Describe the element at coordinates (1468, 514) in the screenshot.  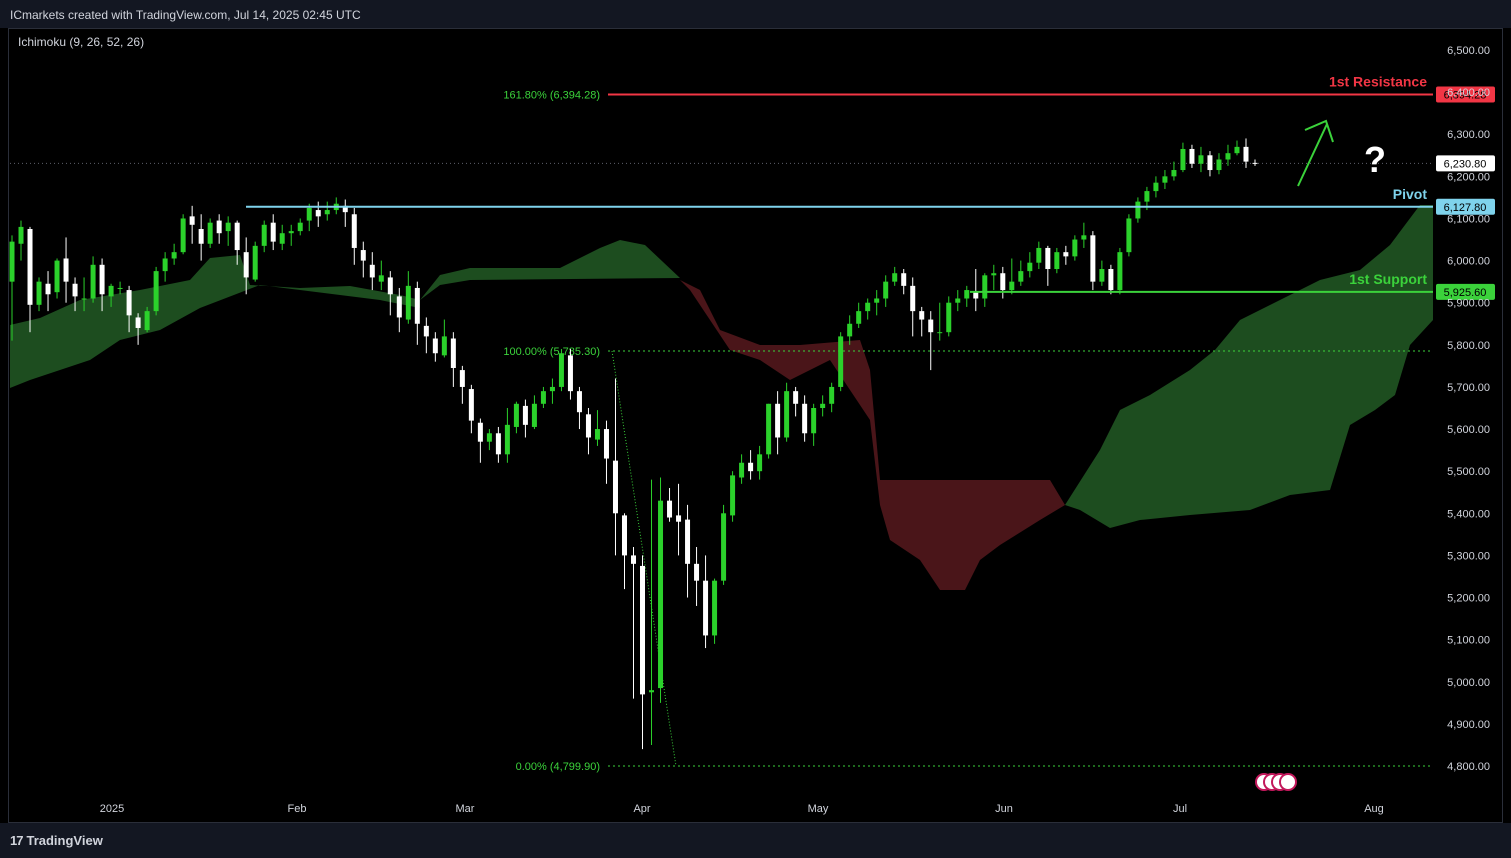
I see `y-tick-label: 5,400.00` at that location.